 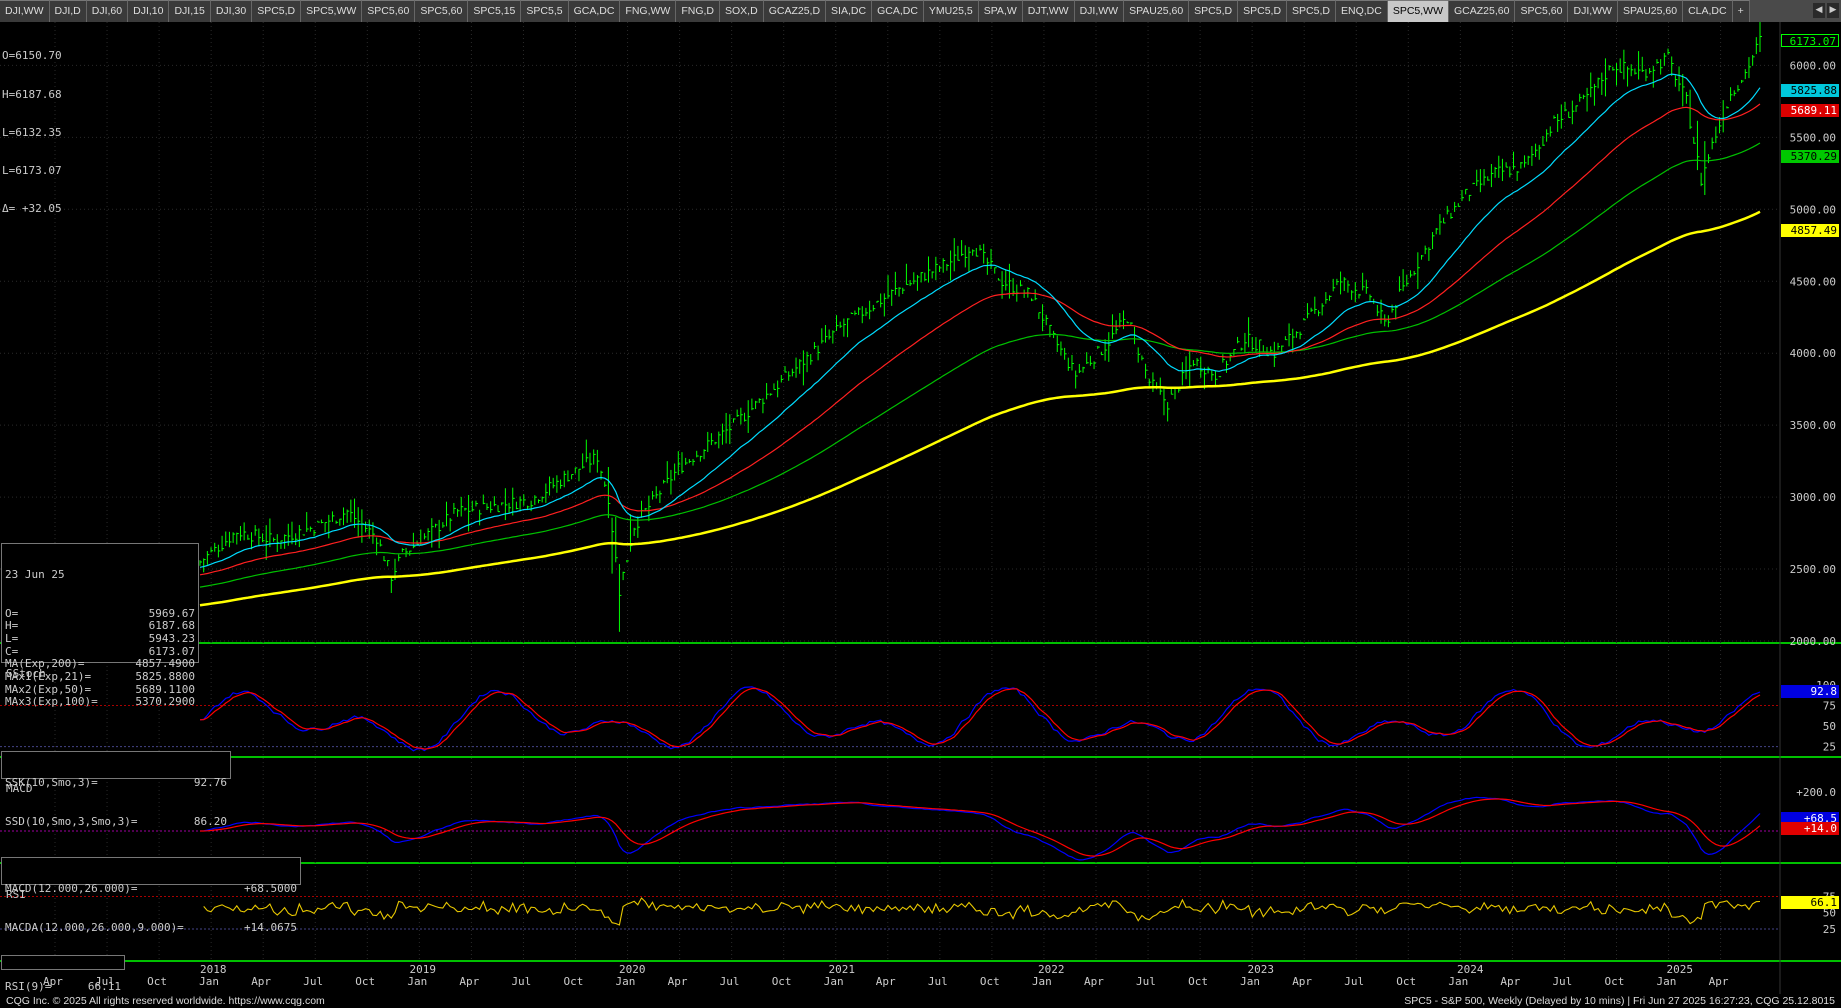 I want to click on bar-info-value: 5943.23, so click(x=171, y=638).